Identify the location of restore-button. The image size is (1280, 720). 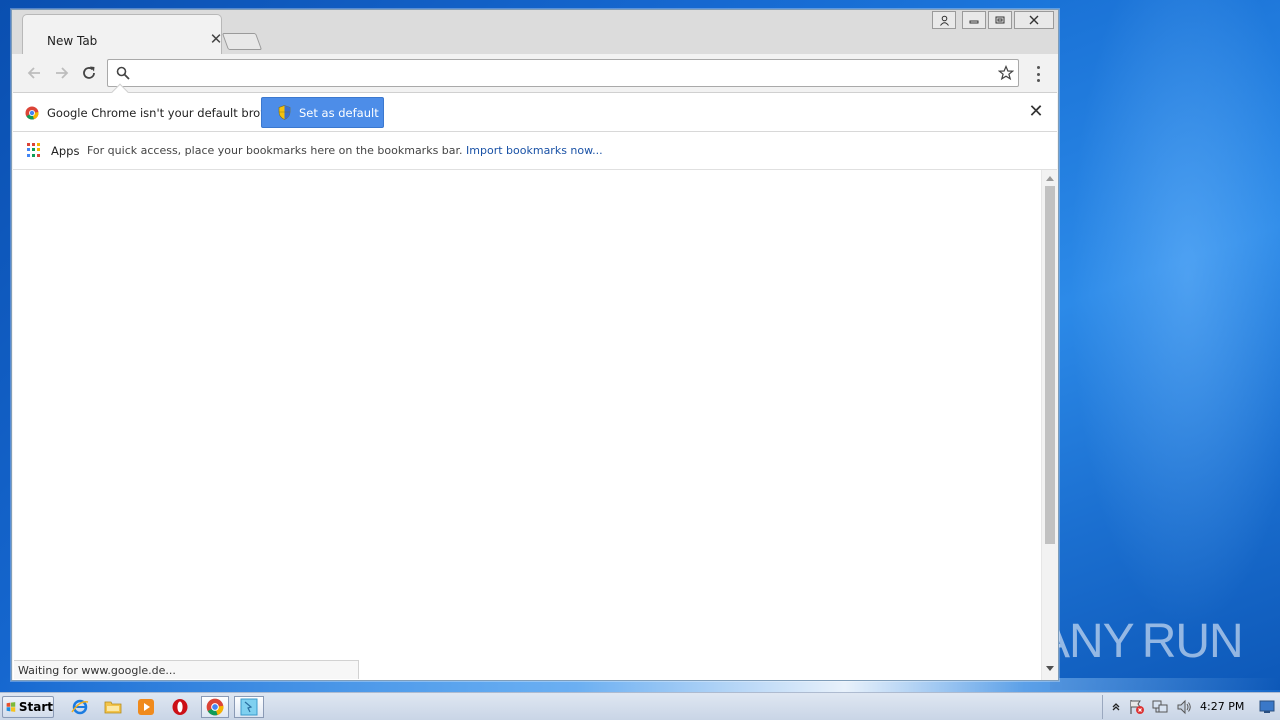
(1000, 20).